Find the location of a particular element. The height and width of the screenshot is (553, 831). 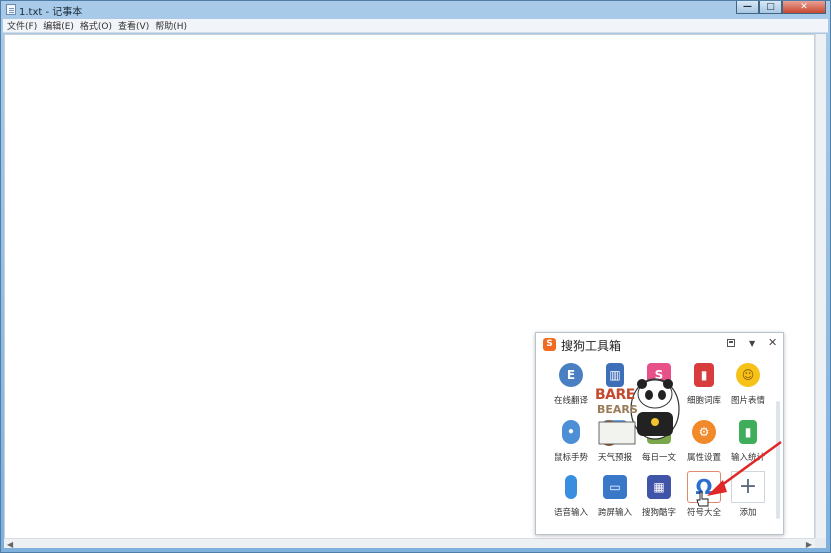

menu-bar: 文件(F) 编辑(E) 格式(O) 查看(V) 帮助(H) is located at coordinates (415, 26).